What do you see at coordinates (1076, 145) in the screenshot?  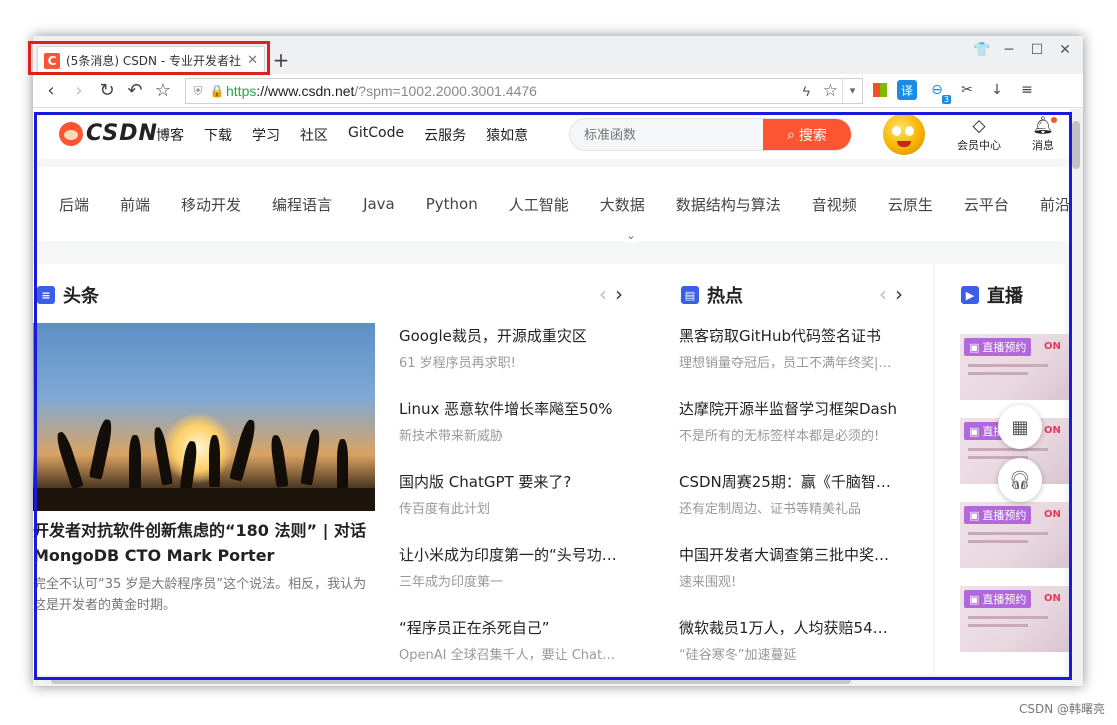 I see `scroll-thumb` at bounding box center [1076, 145].